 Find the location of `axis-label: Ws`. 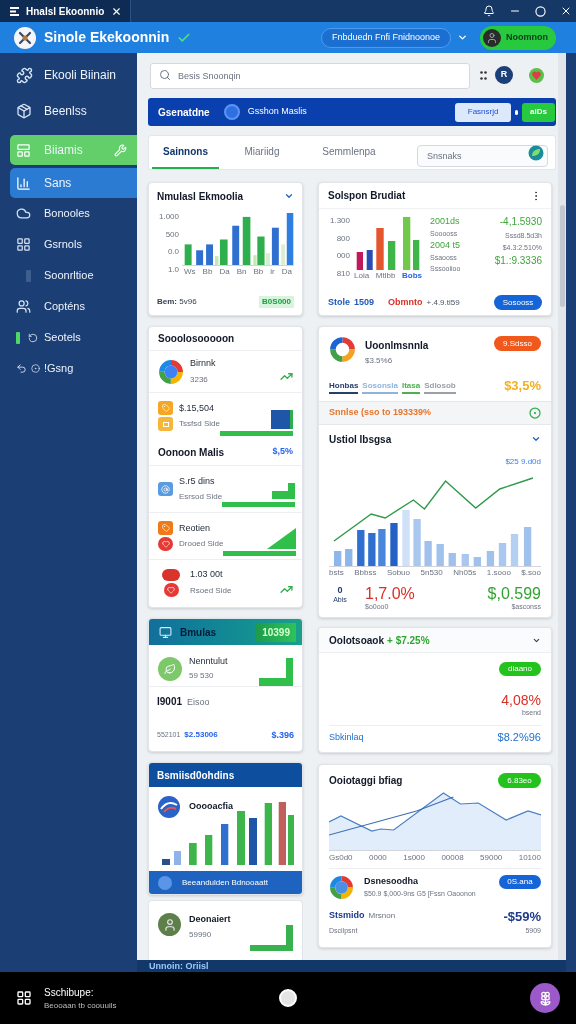

axis-label: Ws is located at coordinates (190, 271).